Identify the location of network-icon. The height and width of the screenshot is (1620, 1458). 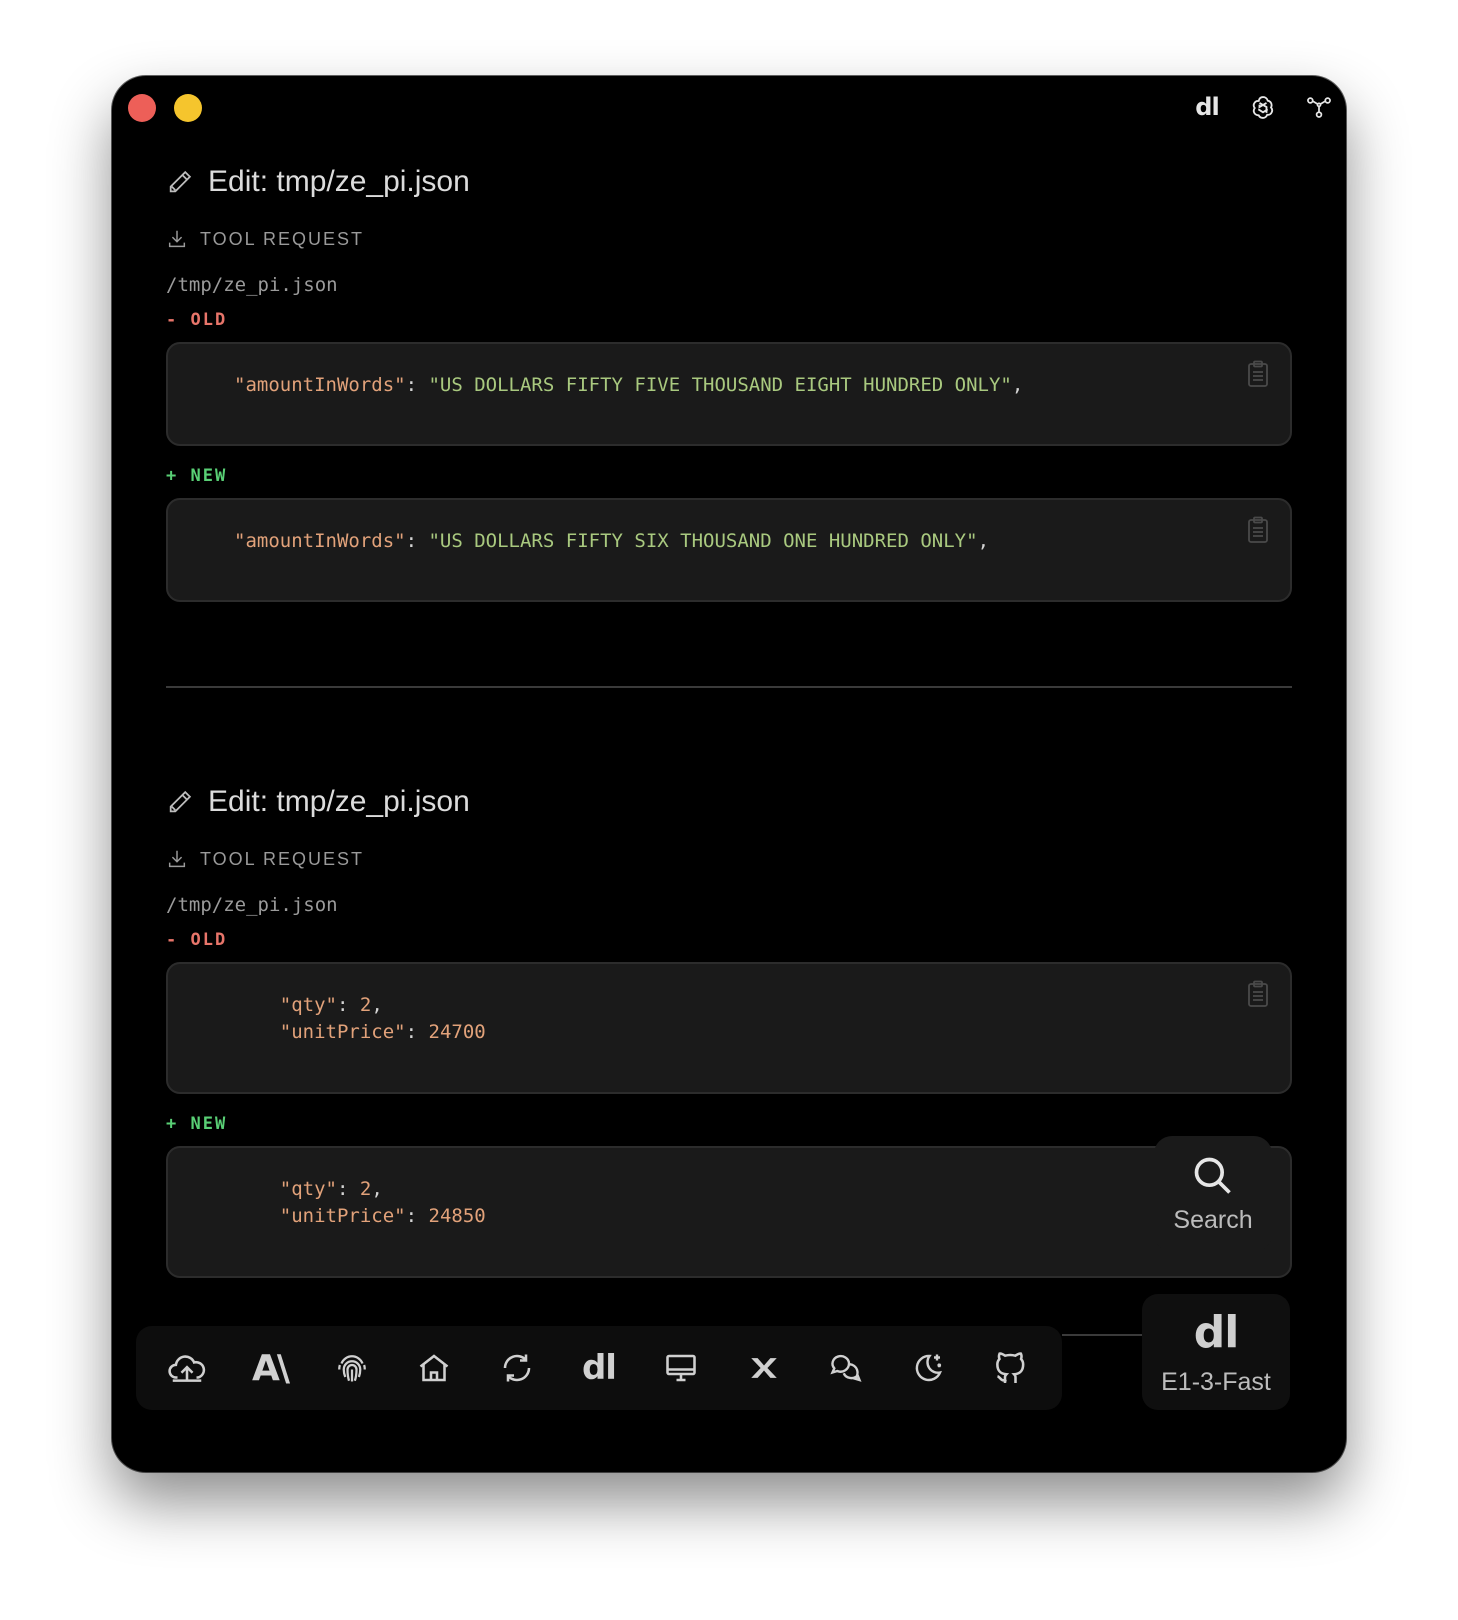
(1319, 107).